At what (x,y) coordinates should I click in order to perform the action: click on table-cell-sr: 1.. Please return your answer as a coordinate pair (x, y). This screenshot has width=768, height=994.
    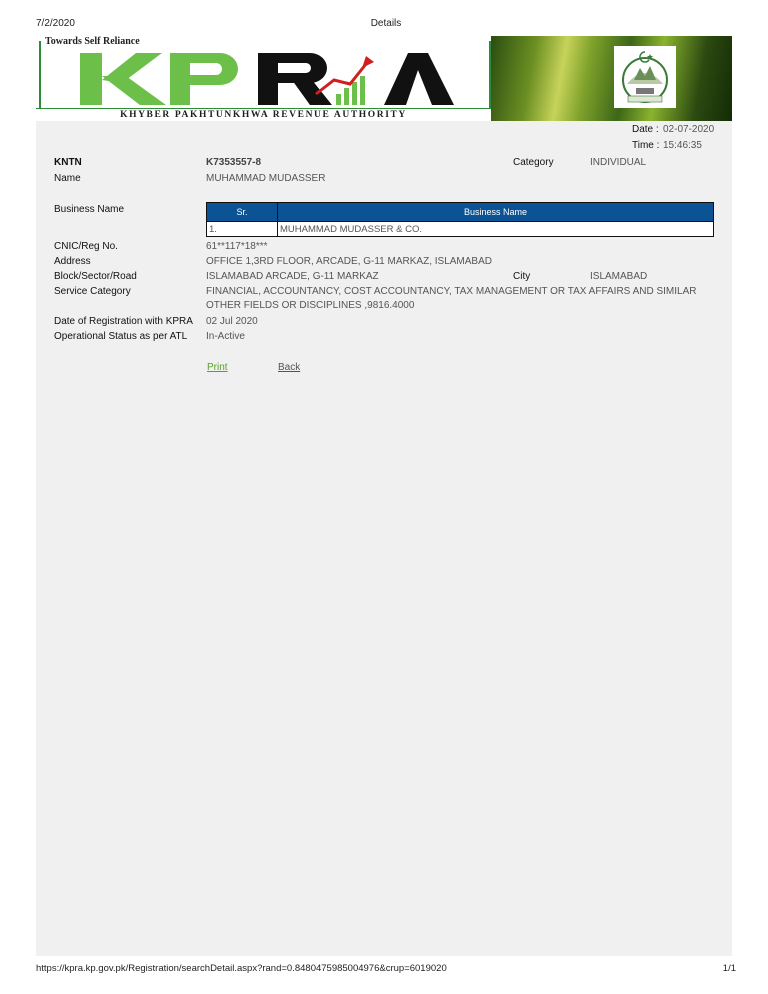
    Looking at the image, I should click on (242, 229).